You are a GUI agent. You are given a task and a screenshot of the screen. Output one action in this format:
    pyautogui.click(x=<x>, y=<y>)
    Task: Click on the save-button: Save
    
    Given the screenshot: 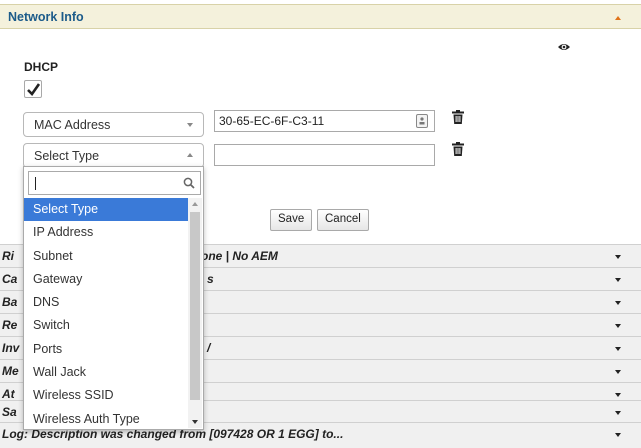 What is the action you would take?
    pyautogui.click(x=291, y=220)
    